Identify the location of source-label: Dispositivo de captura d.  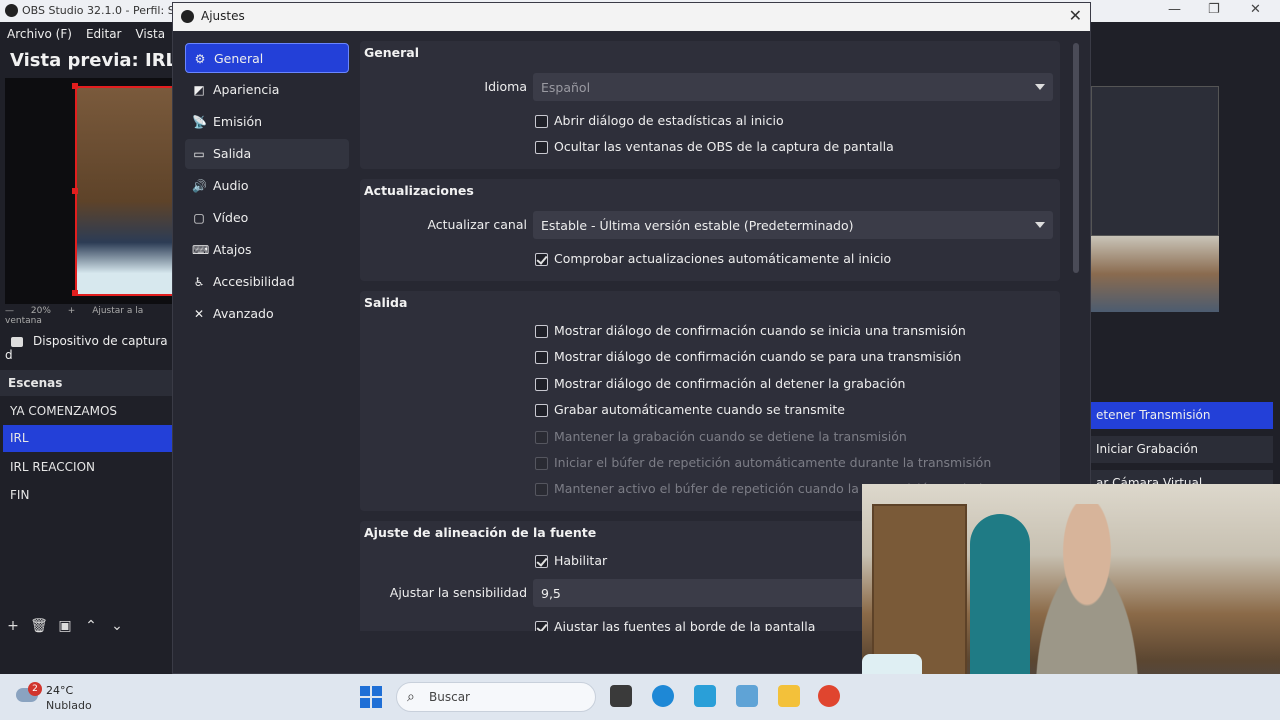
(86, 348).